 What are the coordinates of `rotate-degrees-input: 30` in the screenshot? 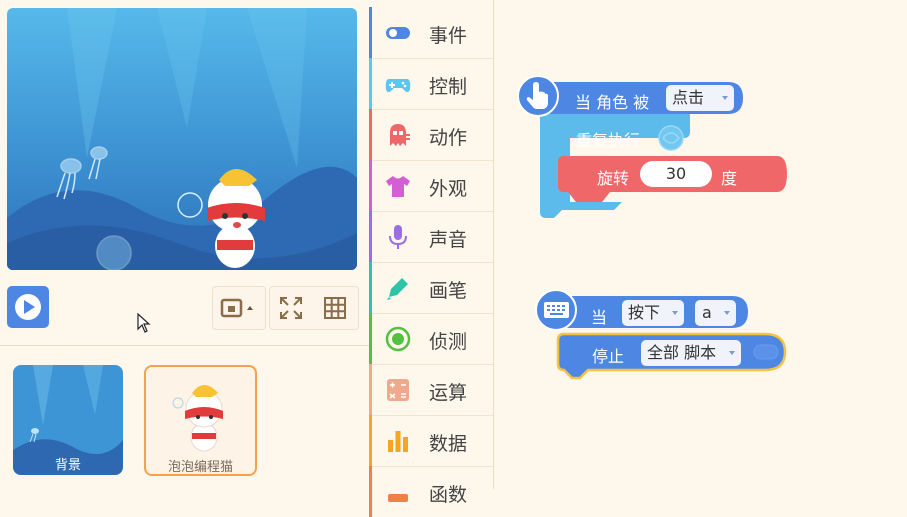 It's located at (676, 174).